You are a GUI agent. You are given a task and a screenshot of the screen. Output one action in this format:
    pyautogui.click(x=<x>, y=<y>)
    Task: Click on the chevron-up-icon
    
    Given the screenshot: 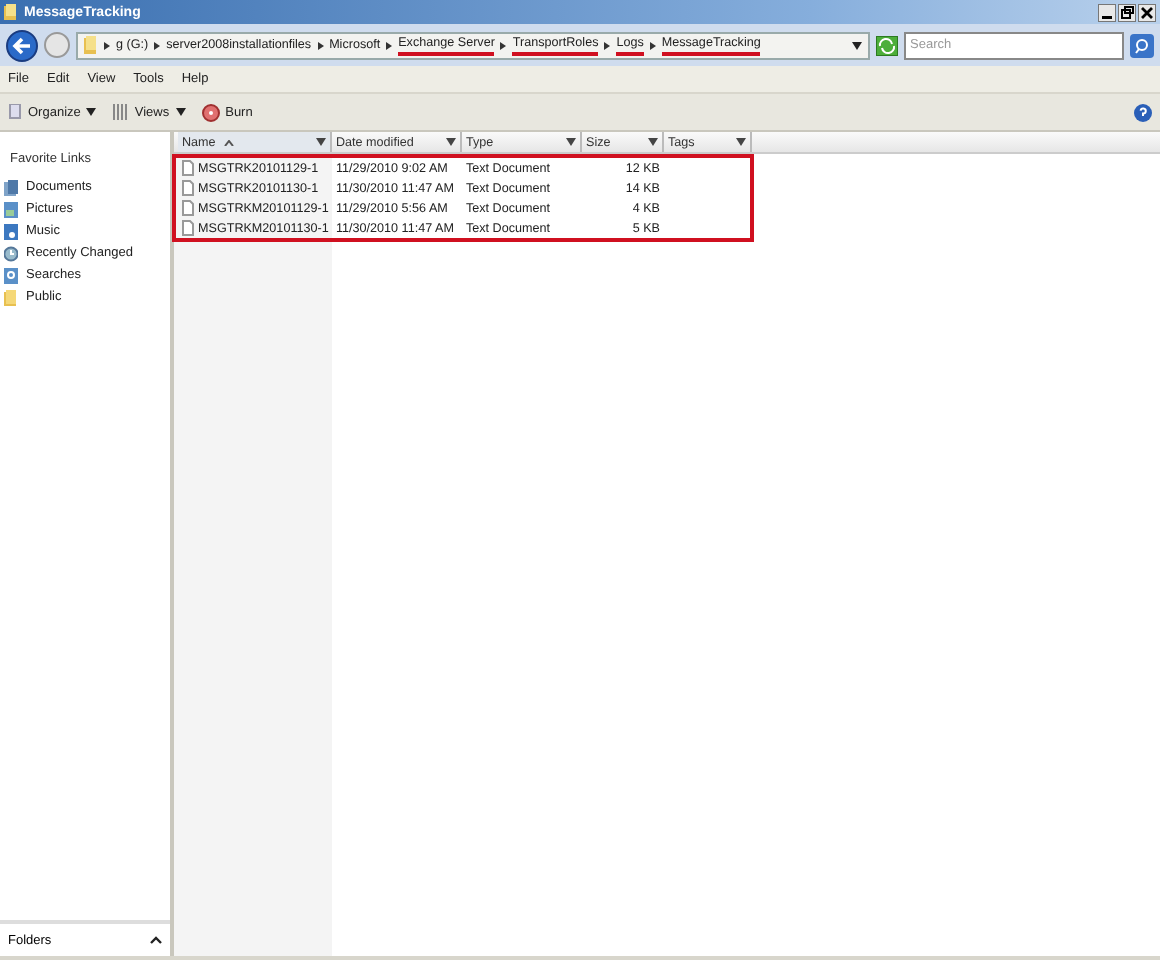 What is the action you would take?
    pyautogui.click(x=156, y=940)
    